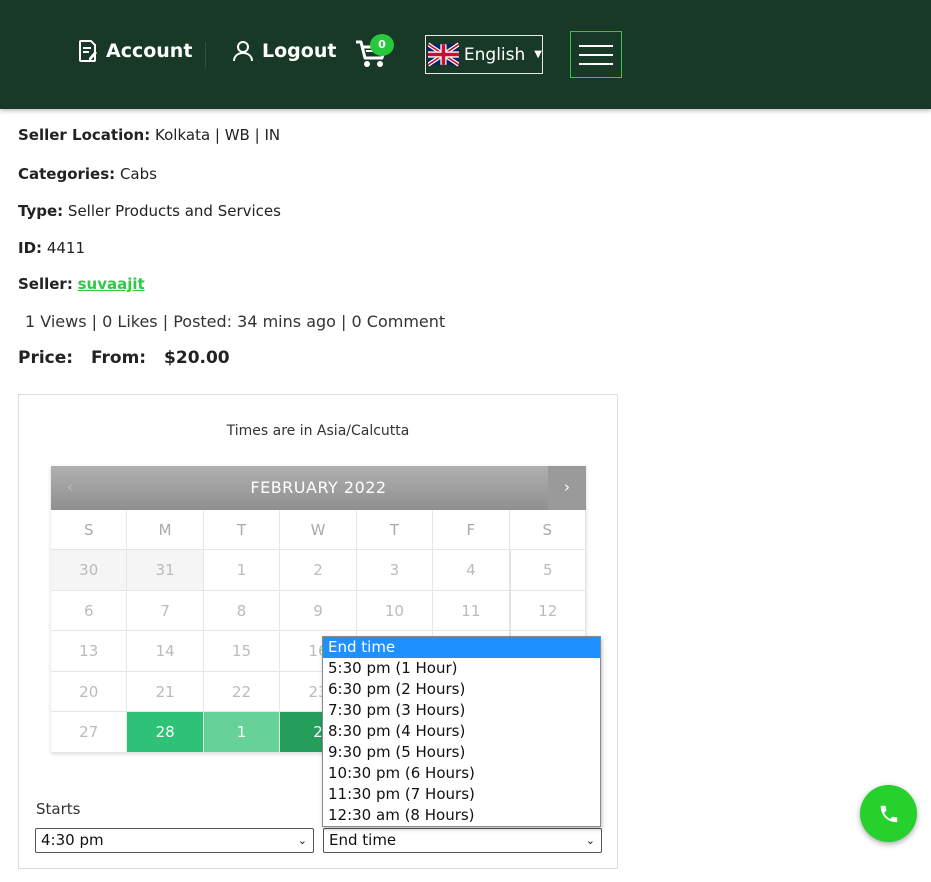  Describe the element at coordinates (242, 732) in the screenshot. I see `calendar-day-available: 1` at that location.